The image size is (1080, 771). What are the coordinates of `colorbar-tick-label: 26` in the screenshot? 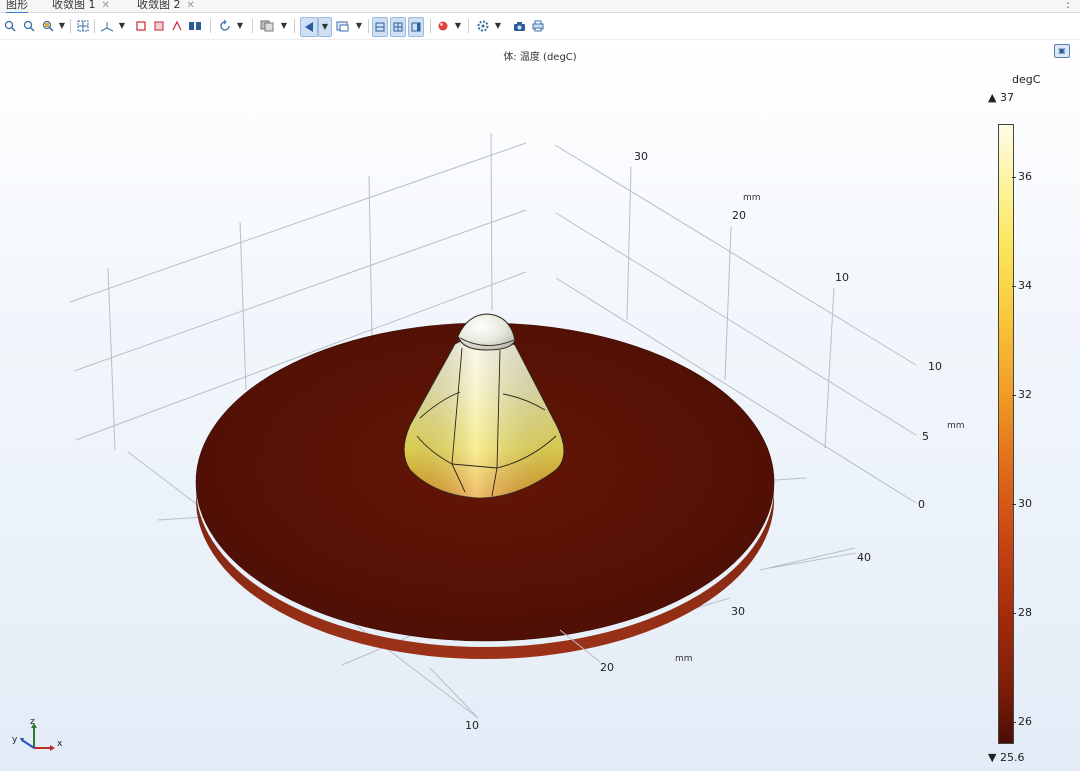 It's located at (1025, 721).